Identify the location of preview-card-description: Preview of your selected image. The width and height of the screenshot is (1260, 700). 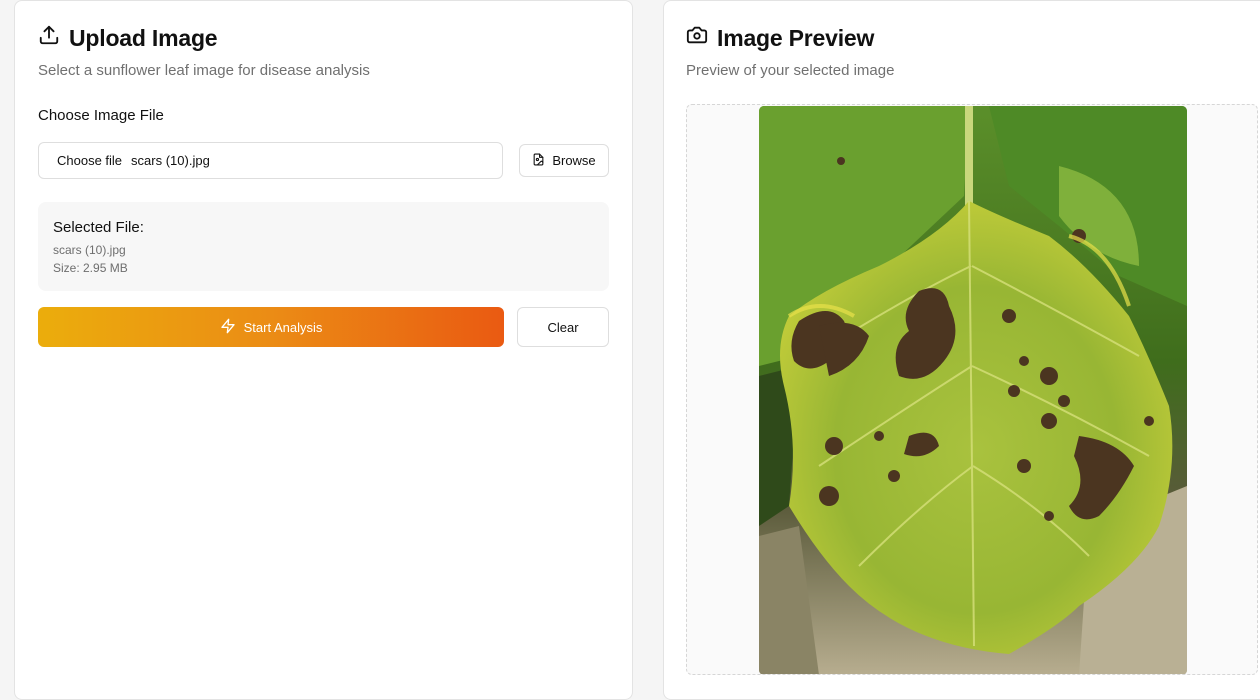
(790, 70).